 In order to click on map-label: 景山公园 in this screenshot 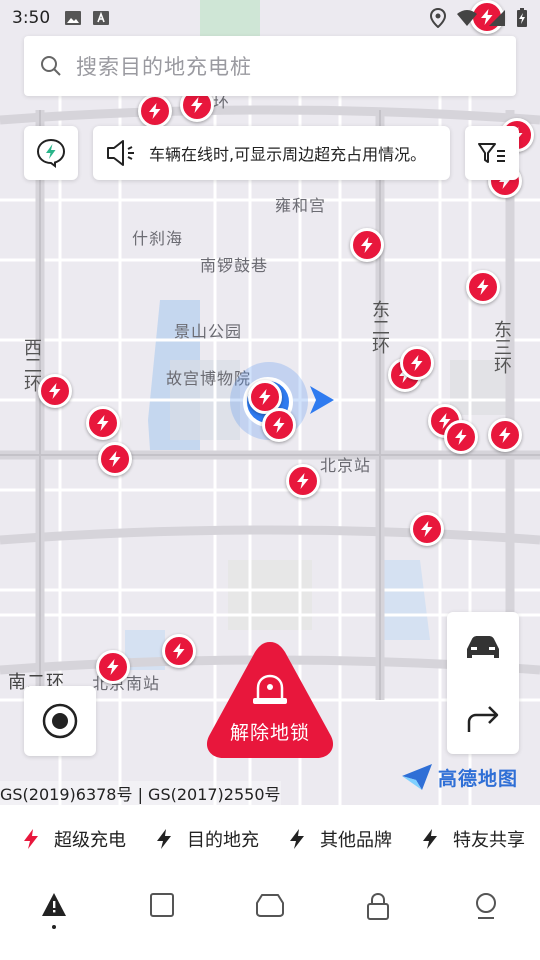, I will do `click(208, 331)`.